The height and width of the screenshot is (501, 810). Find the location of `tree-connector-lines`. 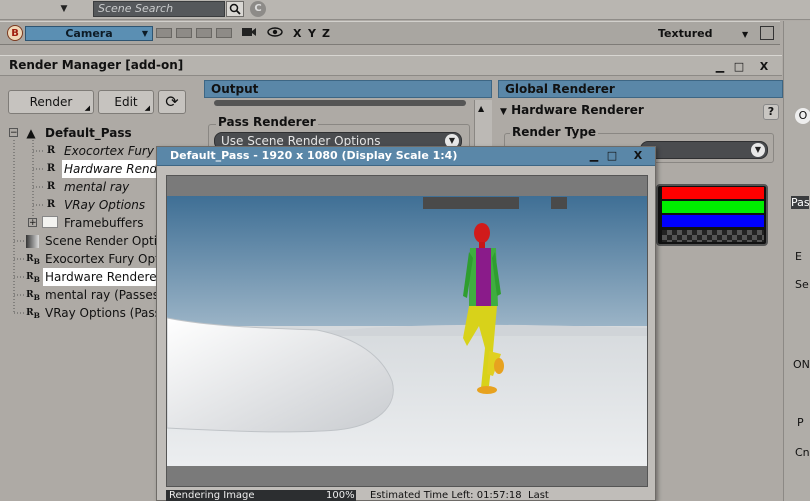

tree-connector-lines is located at coordinates (28, 227).